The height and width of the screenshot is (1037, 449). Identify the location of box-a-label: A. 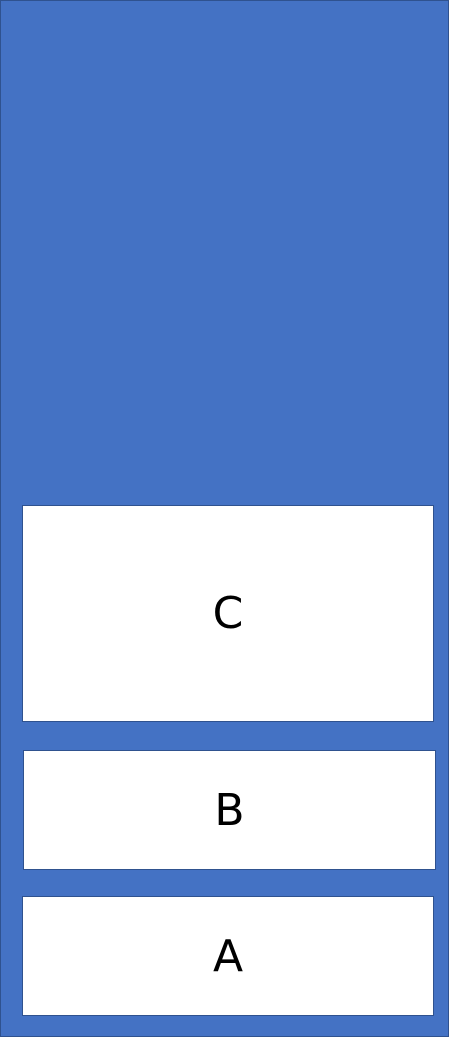
(228, 956).